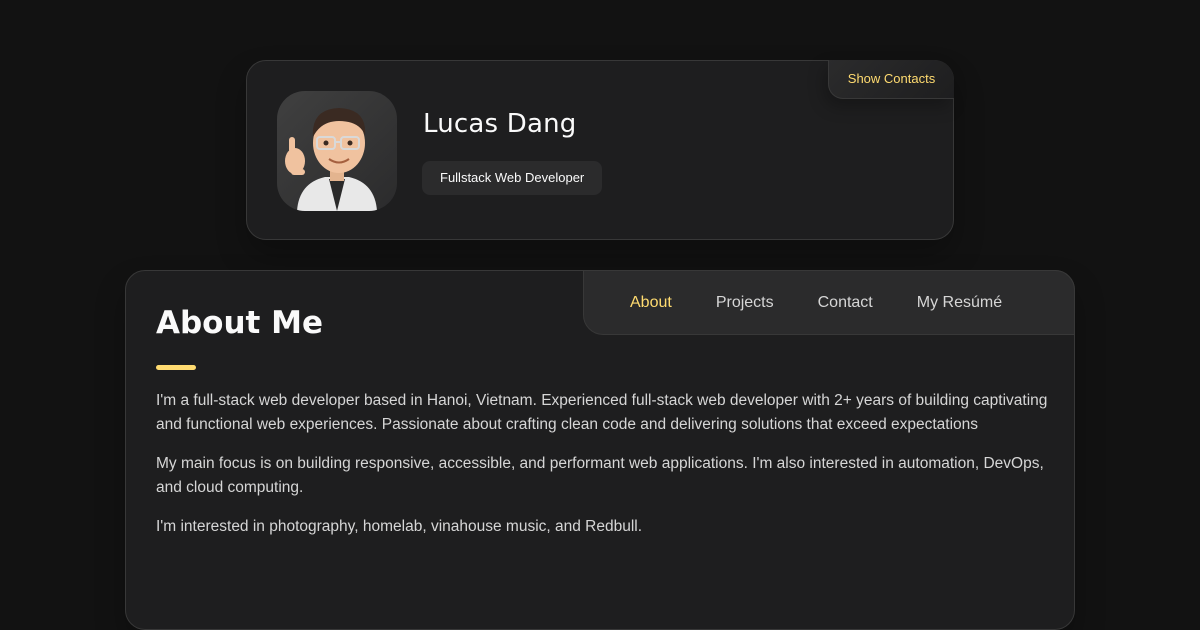 The width and height of the screenshot is (1200, 630). Describe the element at coordinates (745, 303) in the screenshot. I see `nav-link-projects: Projects` at that location.